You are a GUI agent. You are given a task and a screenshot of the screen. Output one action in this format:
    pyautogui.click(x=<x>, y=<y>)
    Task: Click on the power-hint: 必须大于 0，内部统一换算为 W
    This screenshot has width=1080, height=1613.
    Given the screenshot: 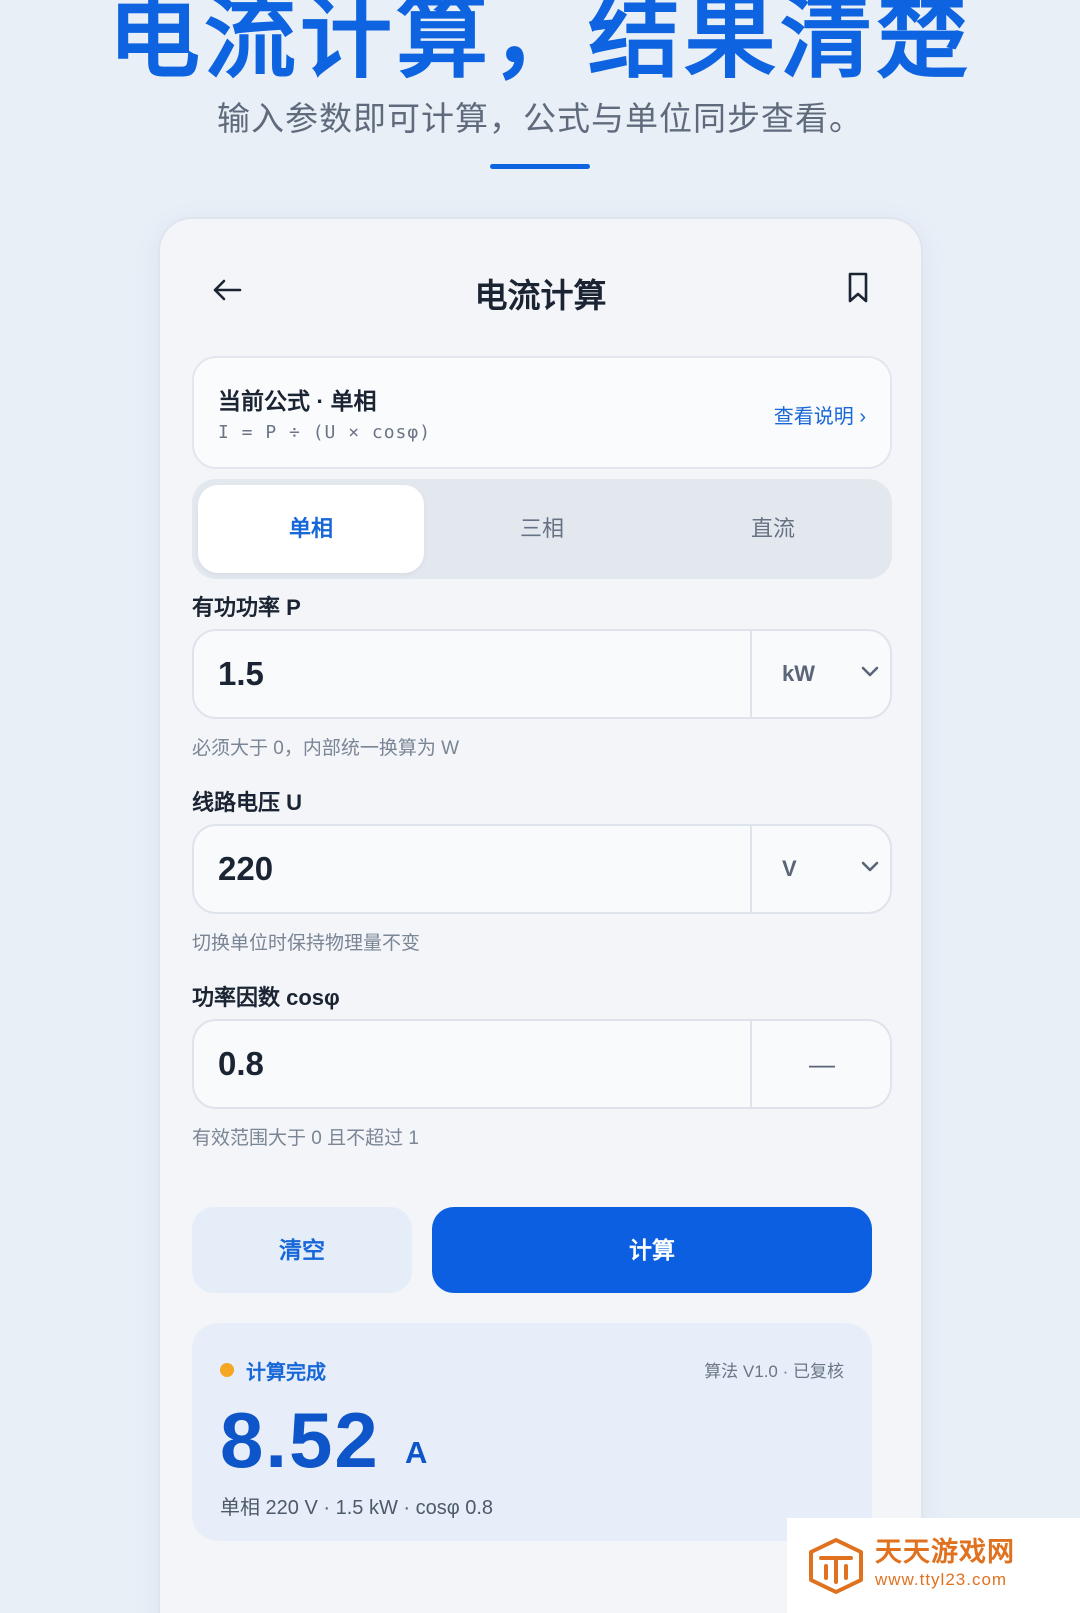 What is the action you would take?
    pyautogui.click(x=326, y=748)
    